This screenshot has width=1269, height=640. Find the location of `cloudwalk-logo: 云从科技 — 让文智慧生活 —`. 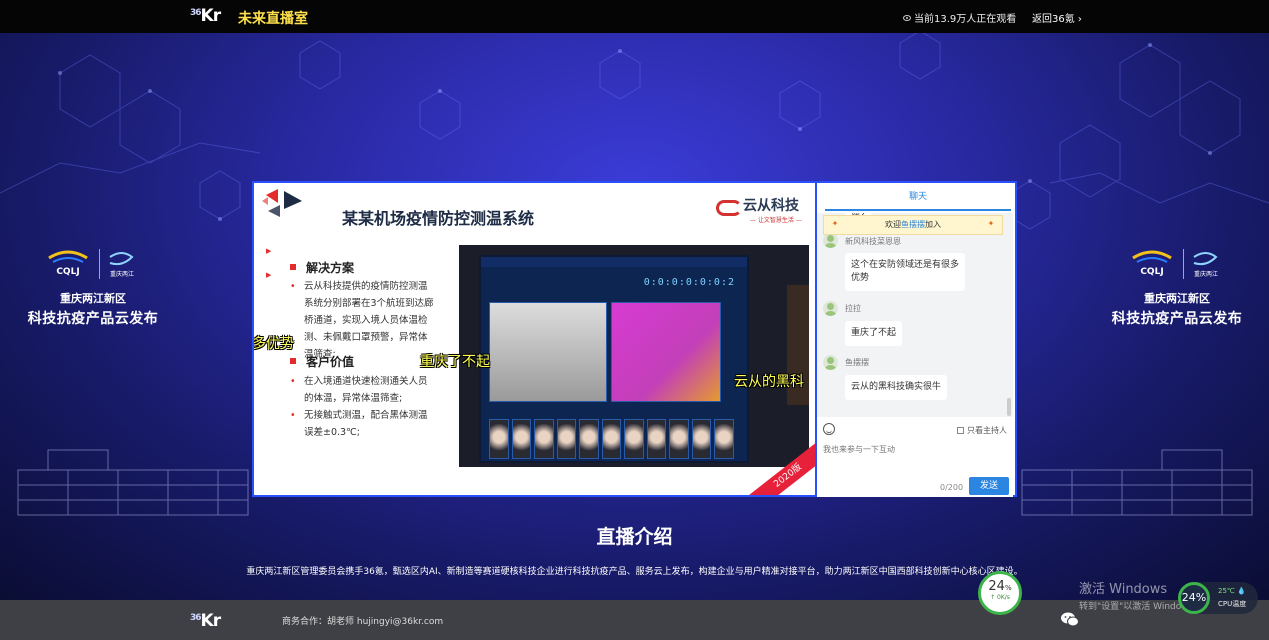

cloudwalk-logo: 云从科技 — 让文智慧生活 — is located at coordinates (759, 209).